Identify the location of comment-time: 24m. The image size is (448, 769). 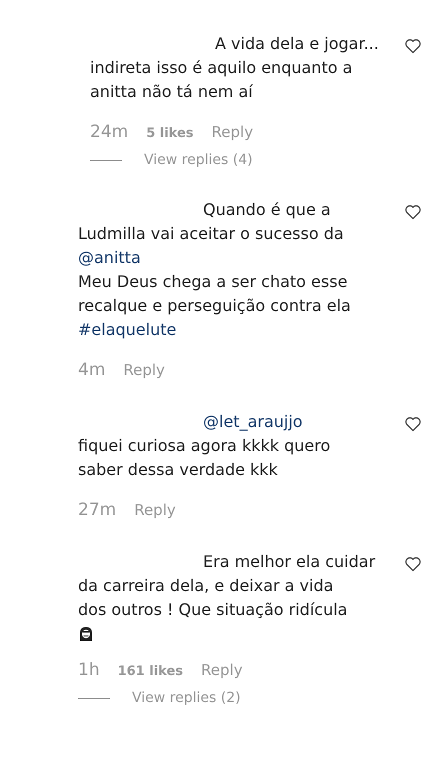
(109, 132).